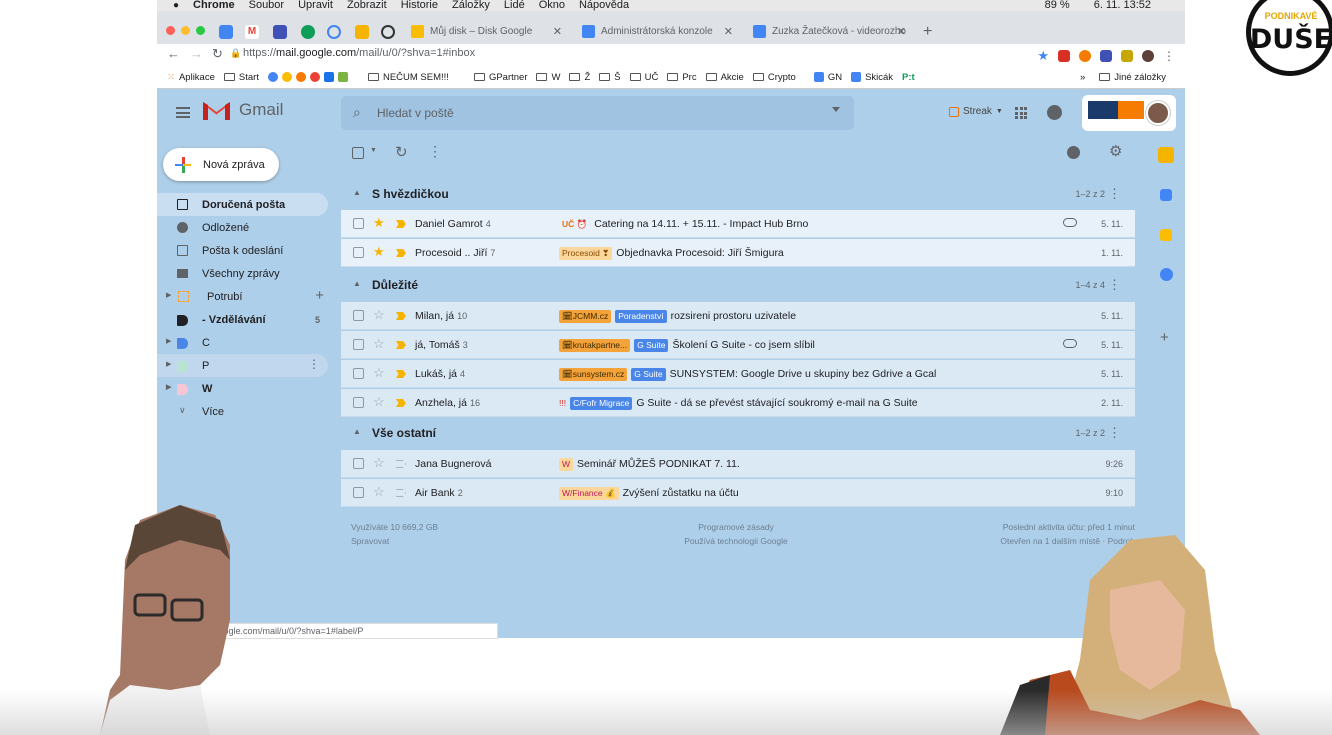 This screenshot has width=1332, height=735. I want to click on label-chip: W/Finance 💰, so click(589, 493).